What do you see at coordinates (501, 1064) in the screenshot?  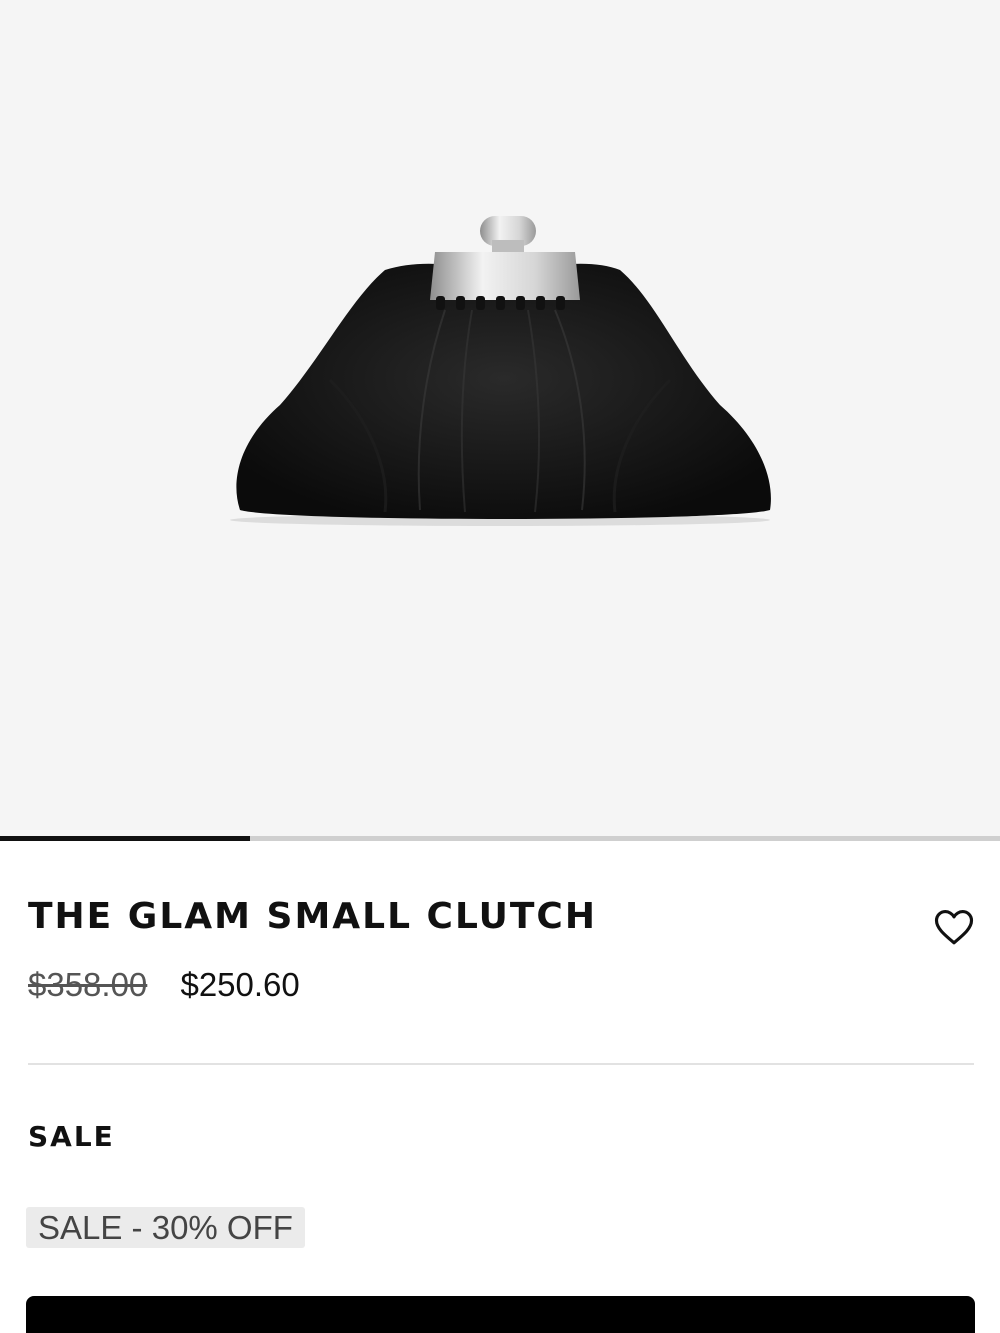 I see `divider` at bounding box center [501, 1064].